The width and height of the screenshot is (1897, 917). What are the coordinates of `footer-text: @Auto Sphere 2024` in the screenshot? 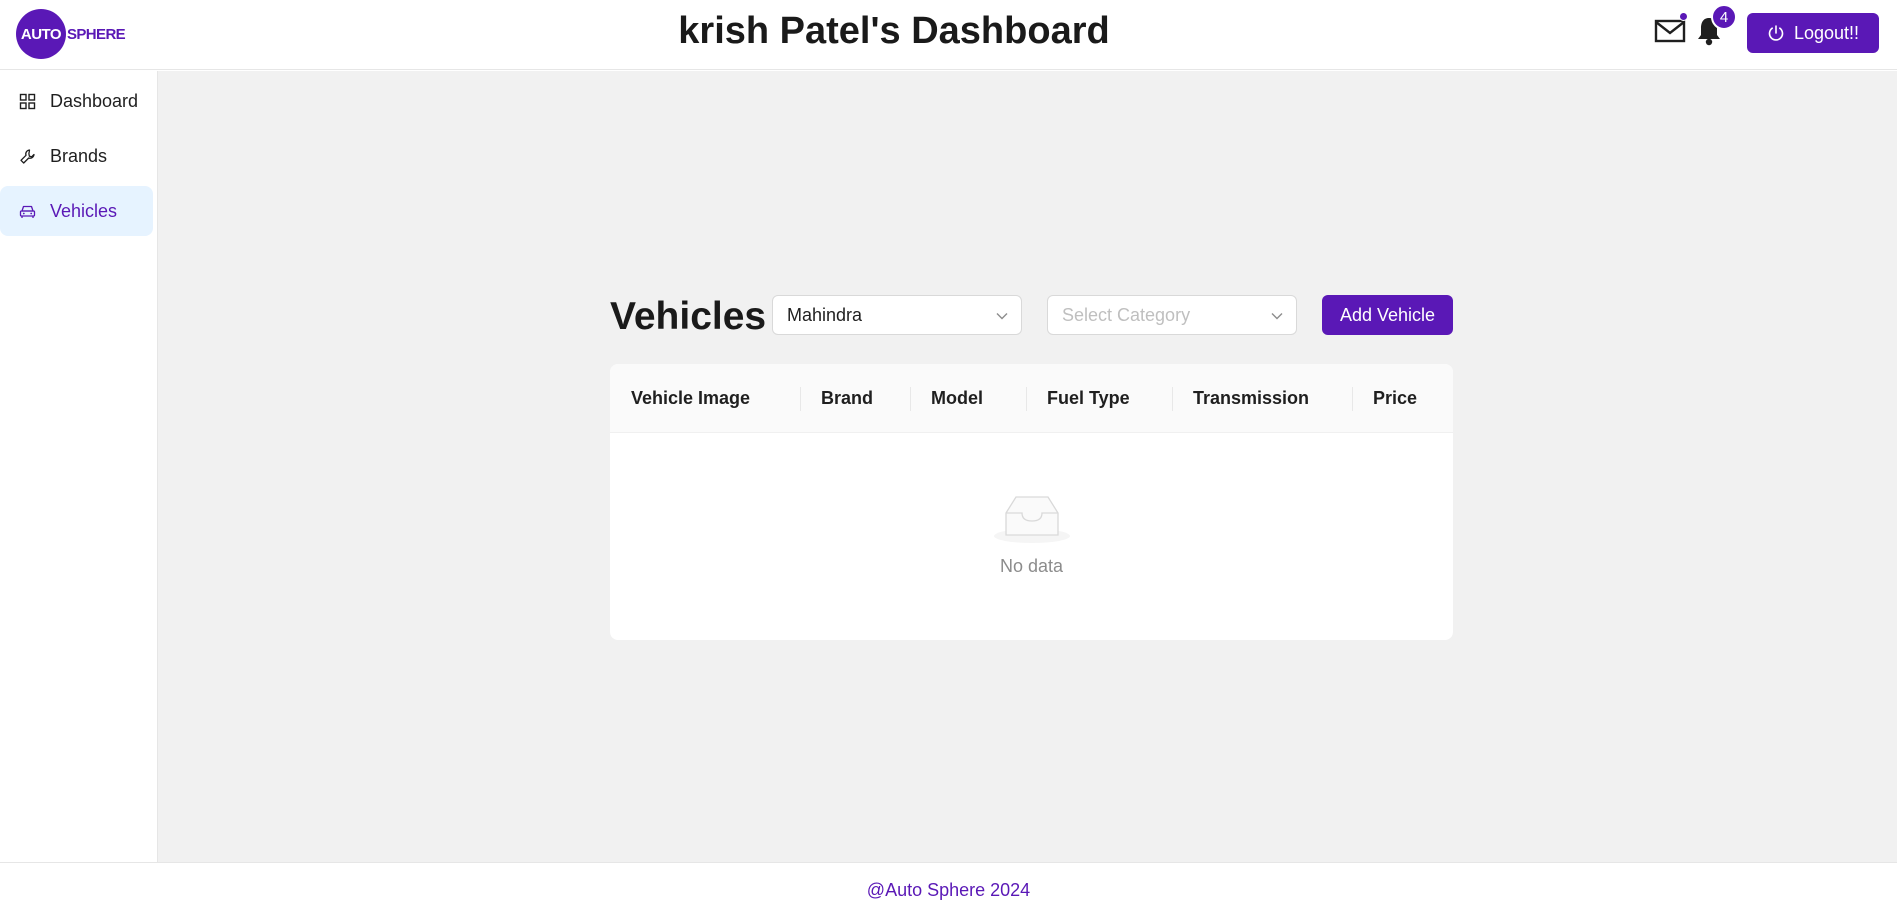 It's located at (948, 889).